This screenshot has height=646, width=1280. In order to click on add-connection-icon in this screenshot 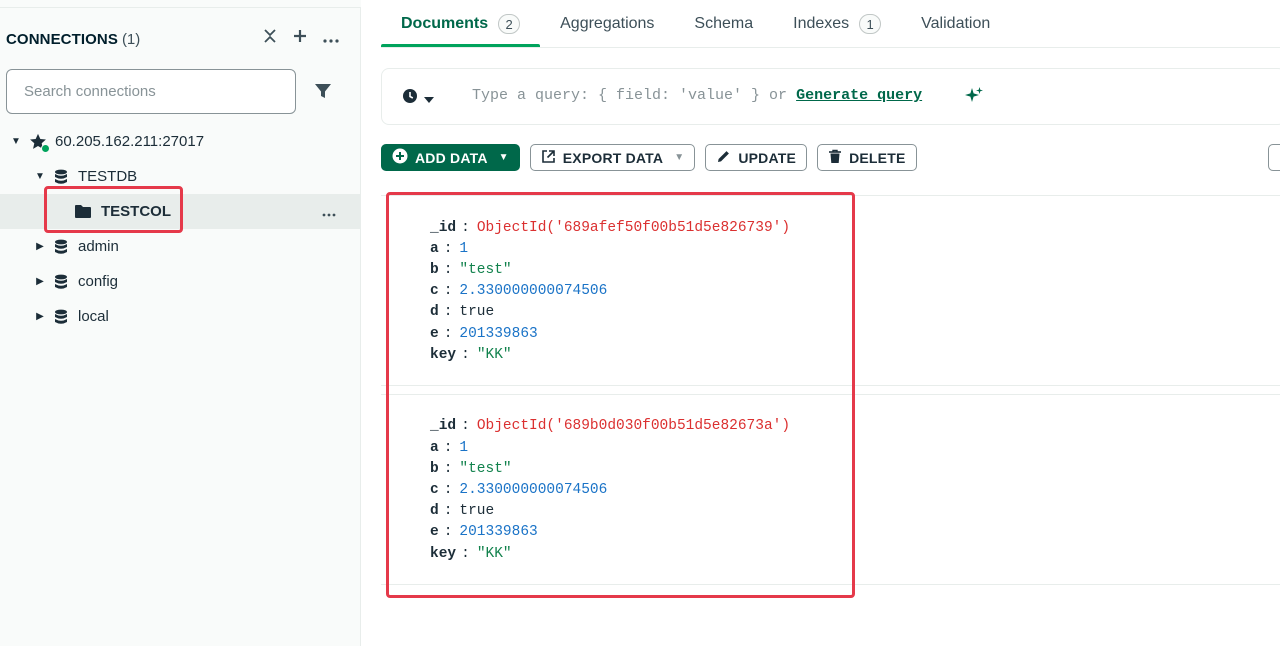, I will do `click(300, 39)`.